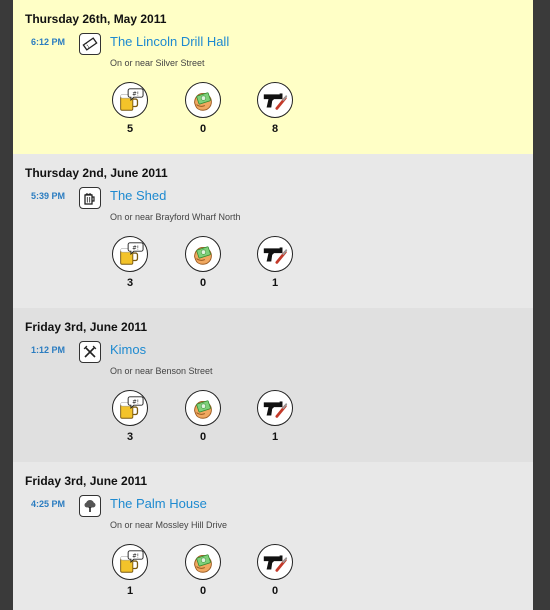 Image resolution: width=550 pixels, height=610 pixels. Describe the element at coordinates (128, 349) in the screenshot. I see `venue-link: Kimos` at that location.